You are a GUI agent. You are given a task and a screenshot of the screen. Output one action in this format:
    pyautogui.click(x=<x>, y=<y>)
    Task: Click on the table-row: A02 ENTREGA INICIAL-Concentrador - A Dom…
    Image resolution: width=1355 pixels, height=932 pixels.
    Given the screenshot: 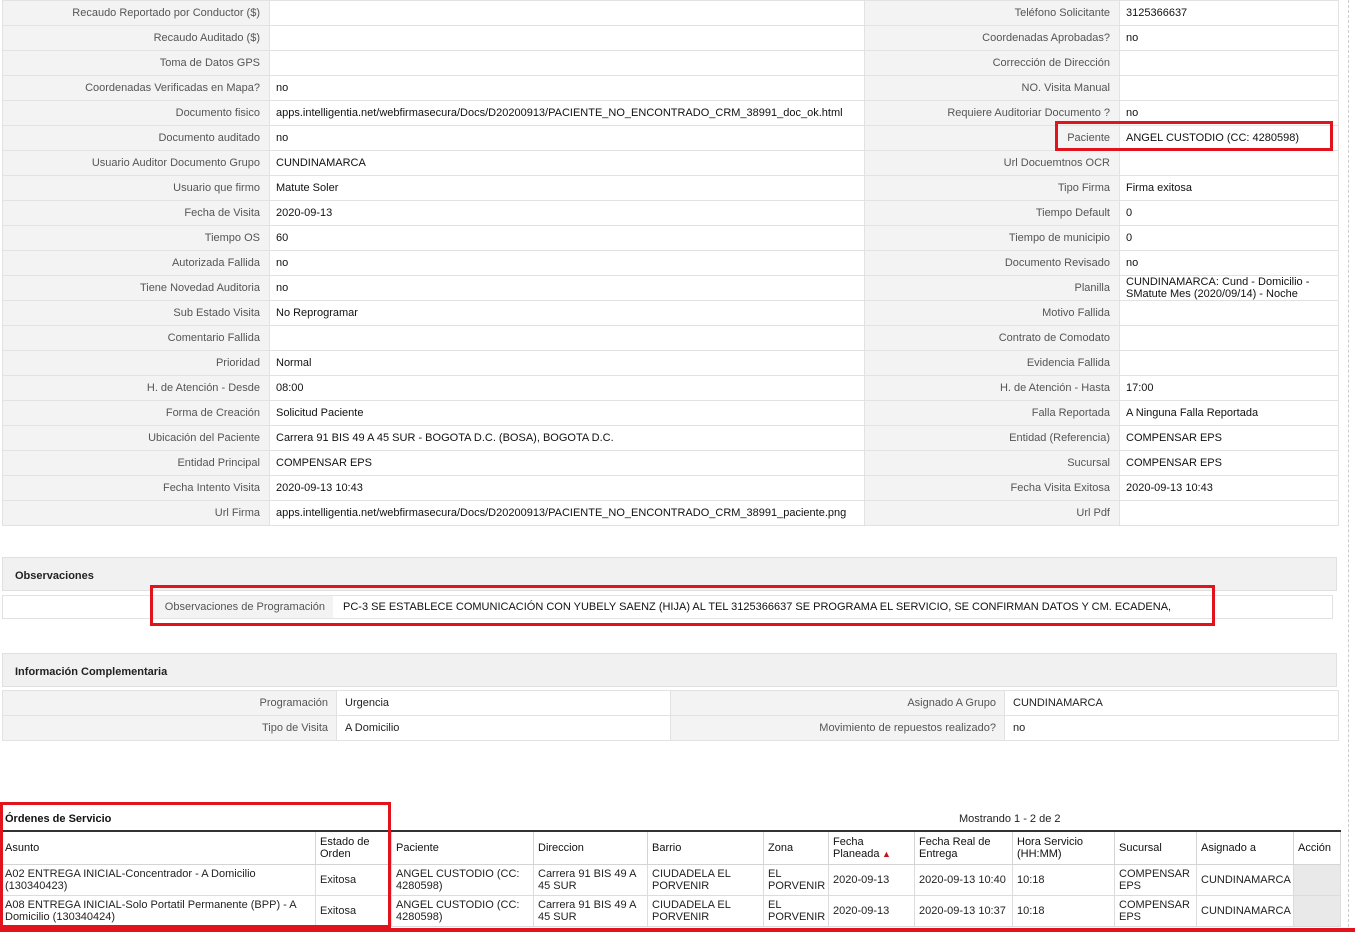 What is the action you would take?
    pyautogui.click(x=670, y=880)
    